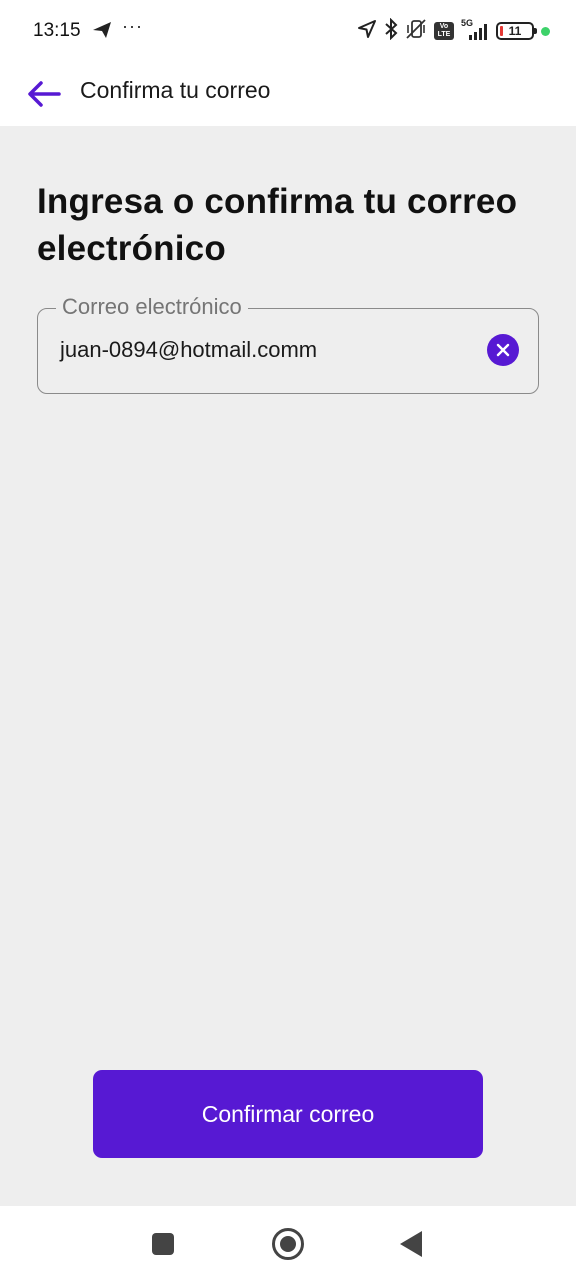  Describe the element at coordinates (132, 26) in the screenshot. I see `more-notifications-icon: ···` at that location.